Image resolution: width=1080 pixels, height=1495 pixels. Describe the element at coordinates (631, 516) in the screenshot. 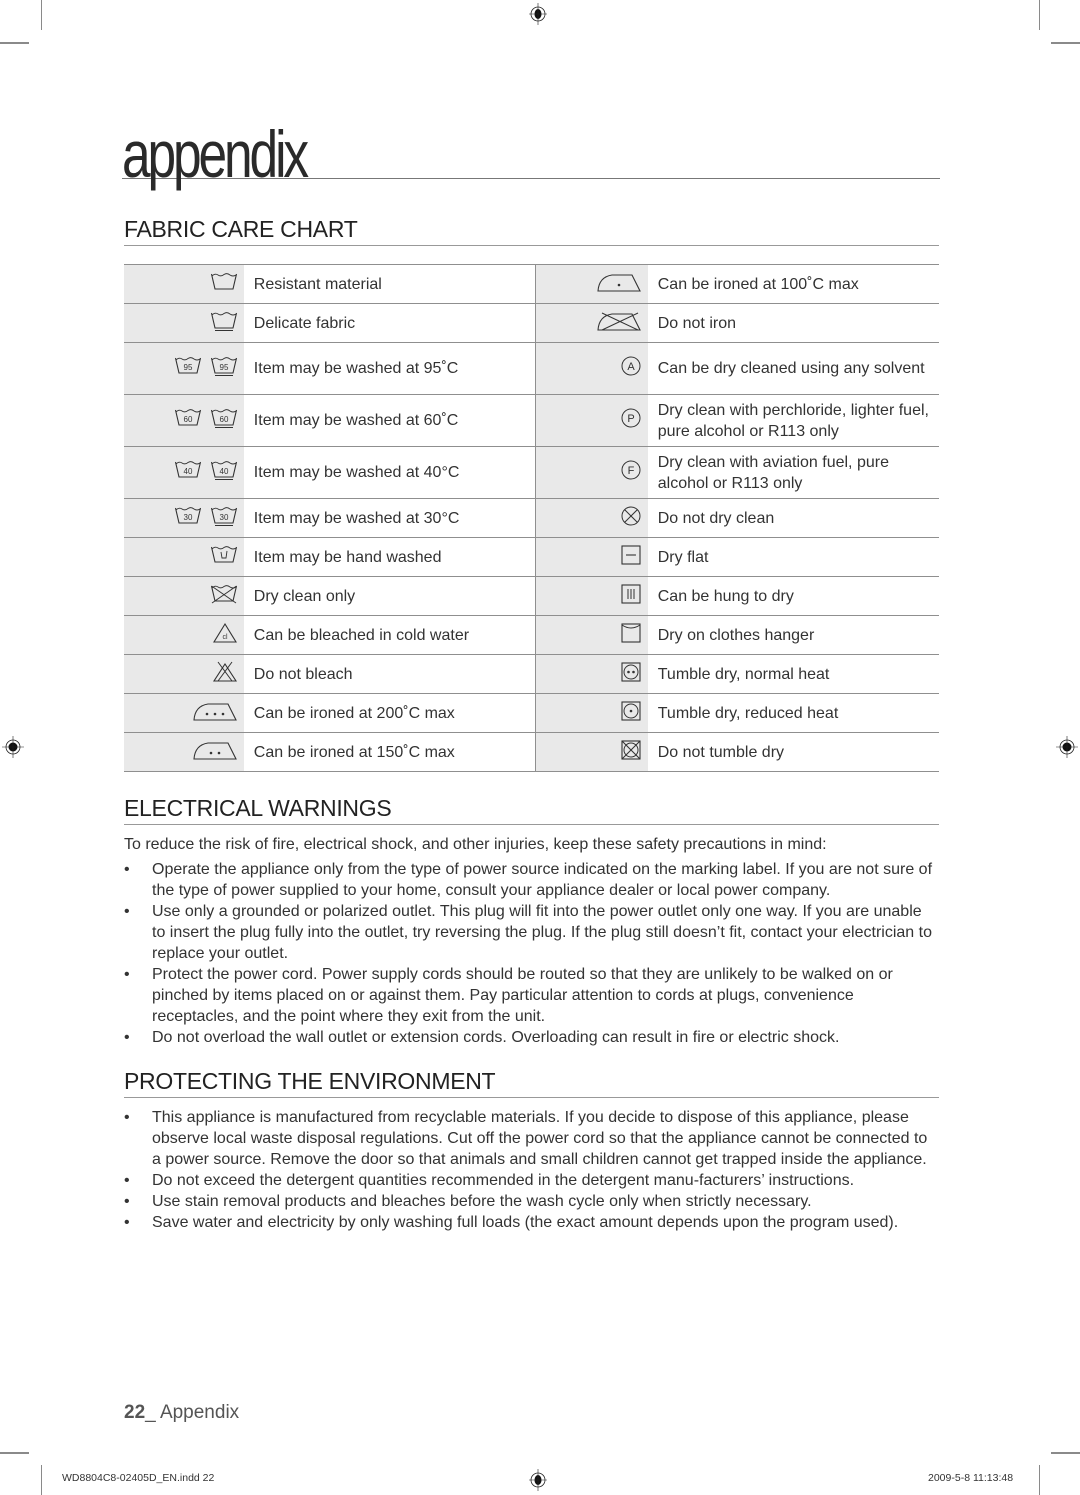

I see `do-not-dry-clean-icon` at that location.